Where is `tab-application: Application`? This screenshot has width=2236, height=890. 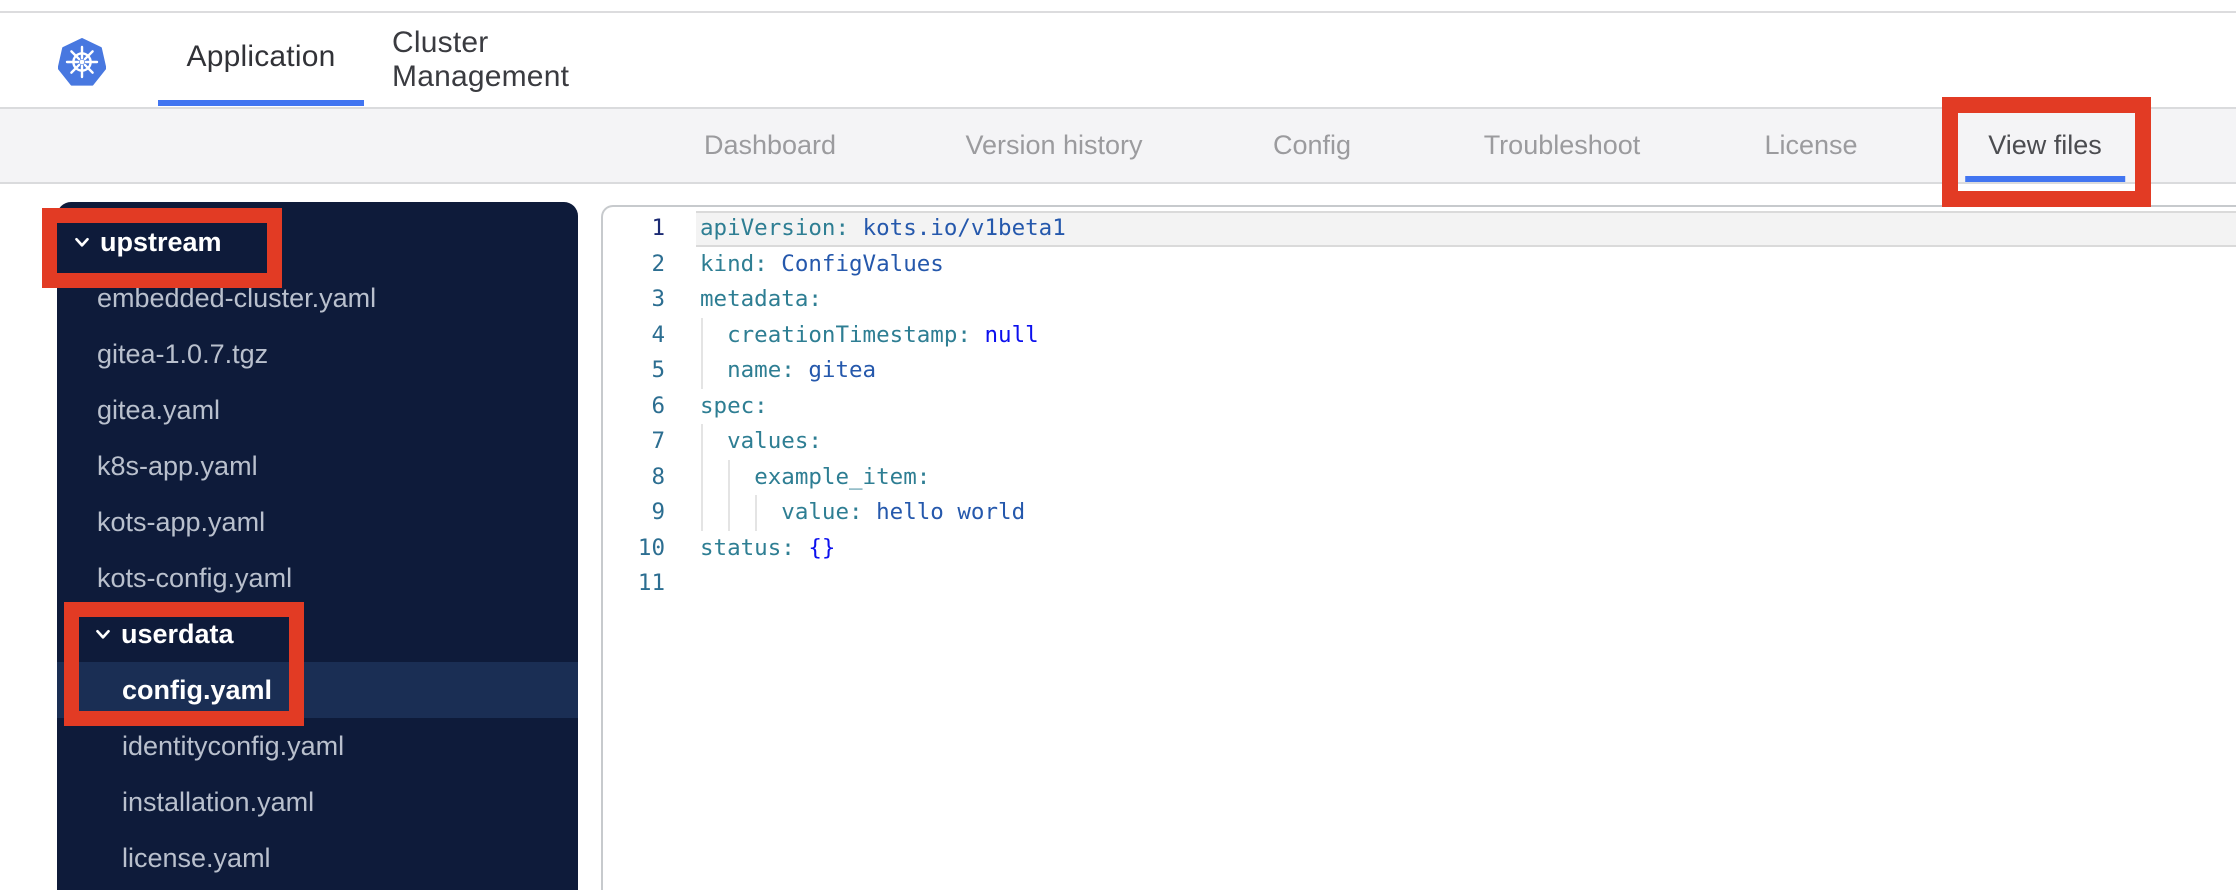
tab-application: Application is located at coordinates (261, 59).